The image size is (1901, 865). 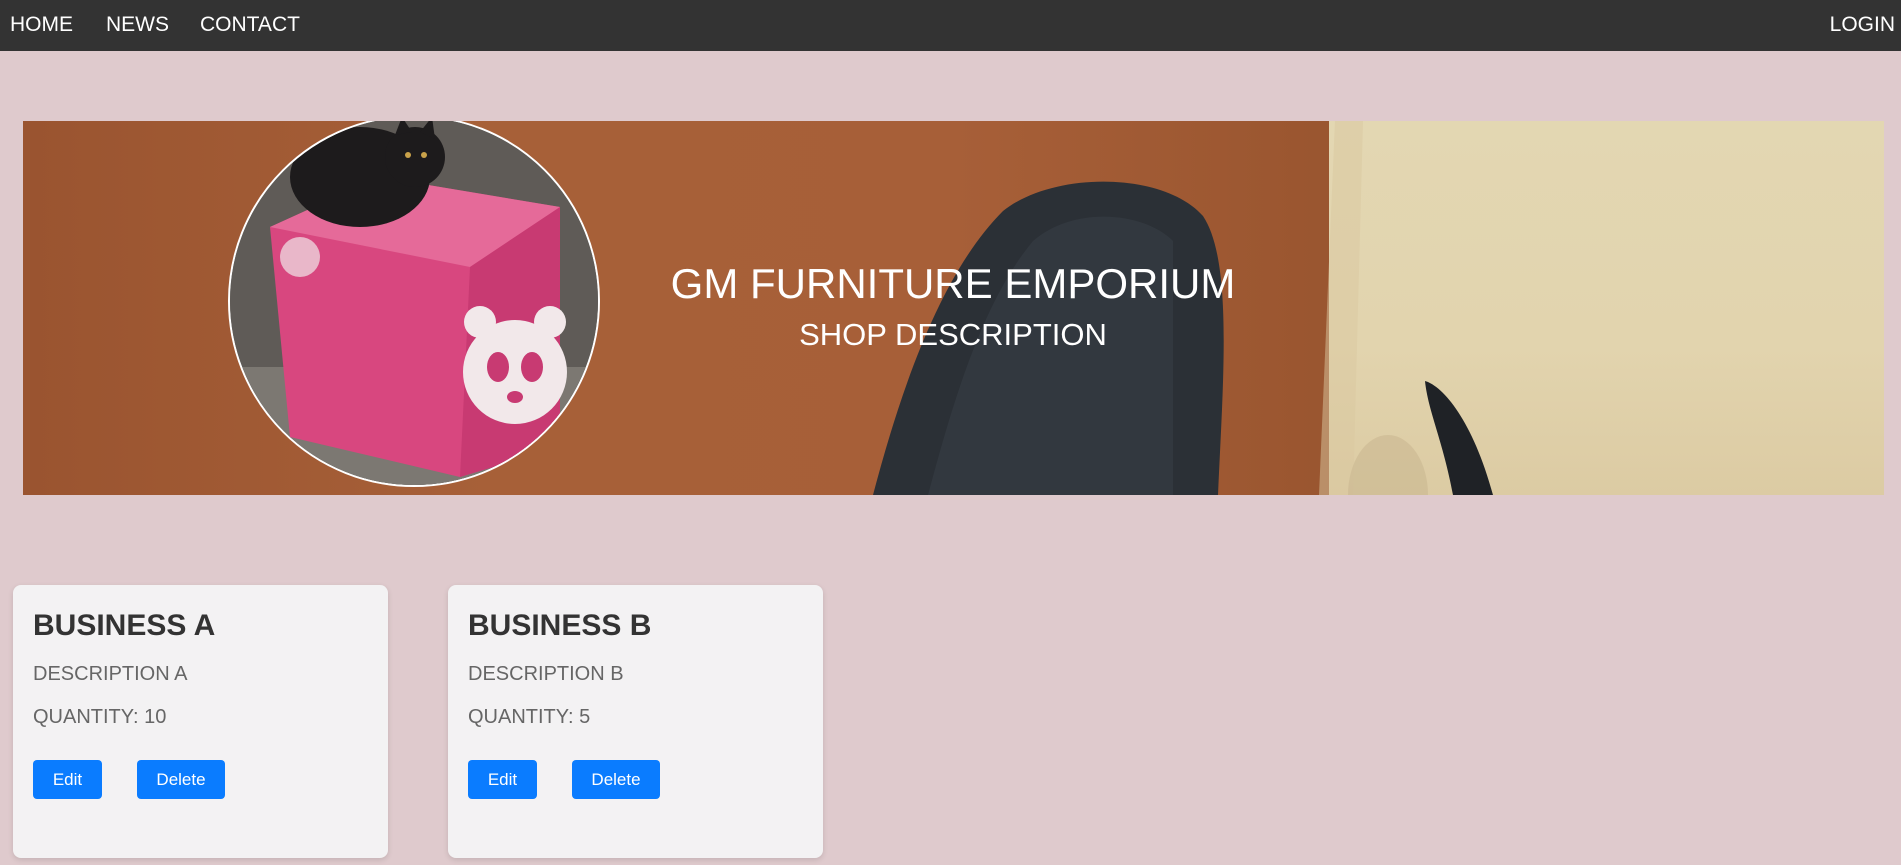 I want to click on business-quantity: QUANTITY: 10, so click(x=100, y=717).